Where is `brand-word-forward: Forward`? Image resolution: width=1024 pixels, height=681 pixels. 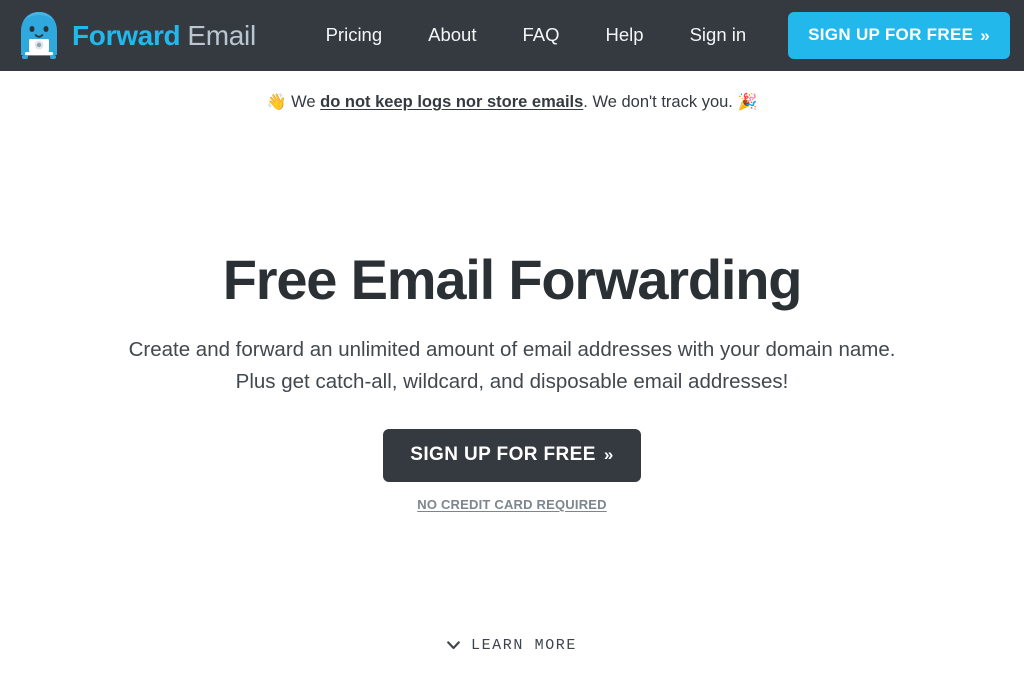
brand-word-forward: Forward is located at coordinates (126, 35).